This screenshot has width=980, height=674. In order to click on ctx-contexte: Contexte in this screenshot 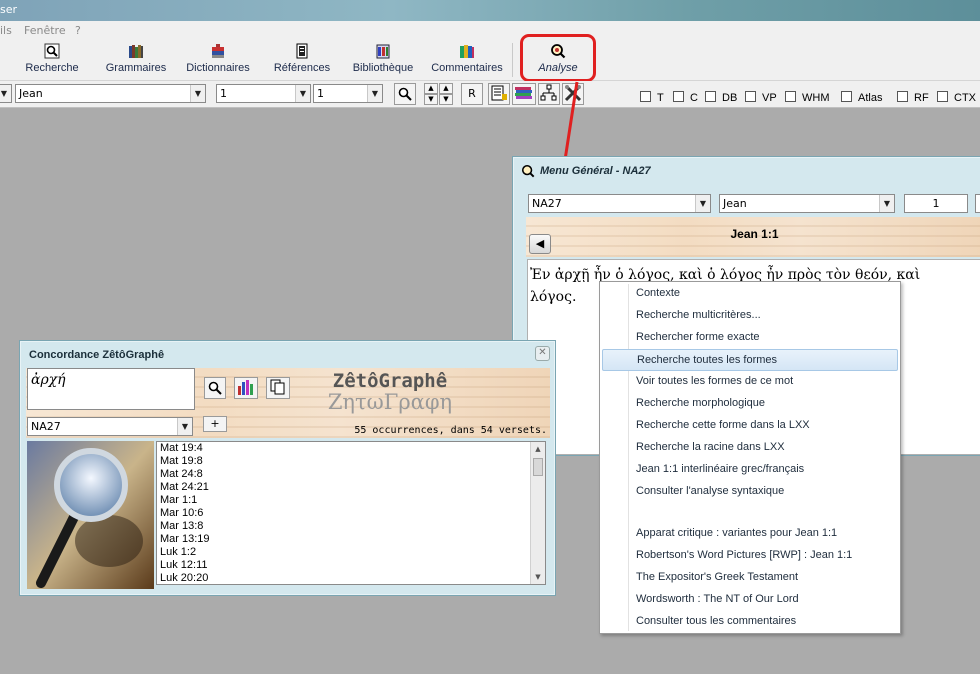, I will do `click(750, 294)`.